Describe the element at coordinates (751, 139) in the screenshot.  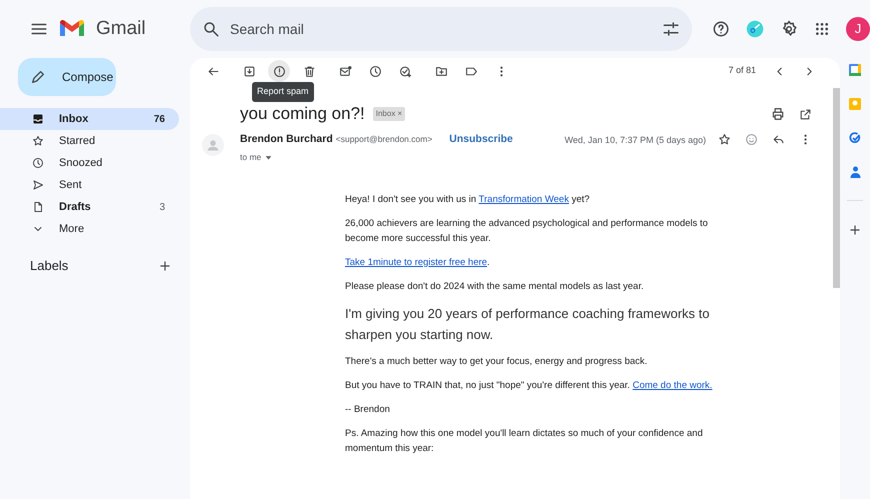
I see `smiley-icon` at that location.